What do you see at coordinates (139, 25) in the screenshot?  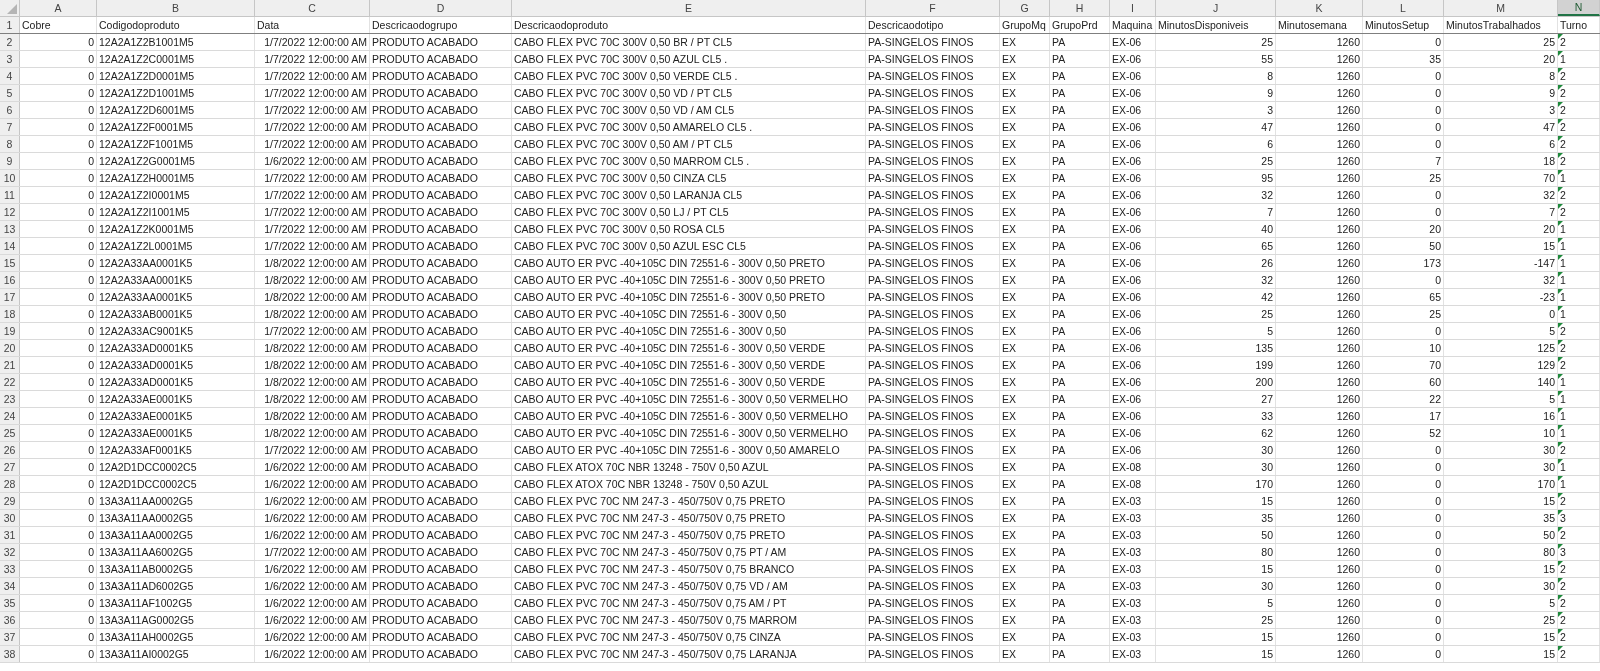 I see `header-cell: Codigodoproduto` at bounding box center [139, 25].